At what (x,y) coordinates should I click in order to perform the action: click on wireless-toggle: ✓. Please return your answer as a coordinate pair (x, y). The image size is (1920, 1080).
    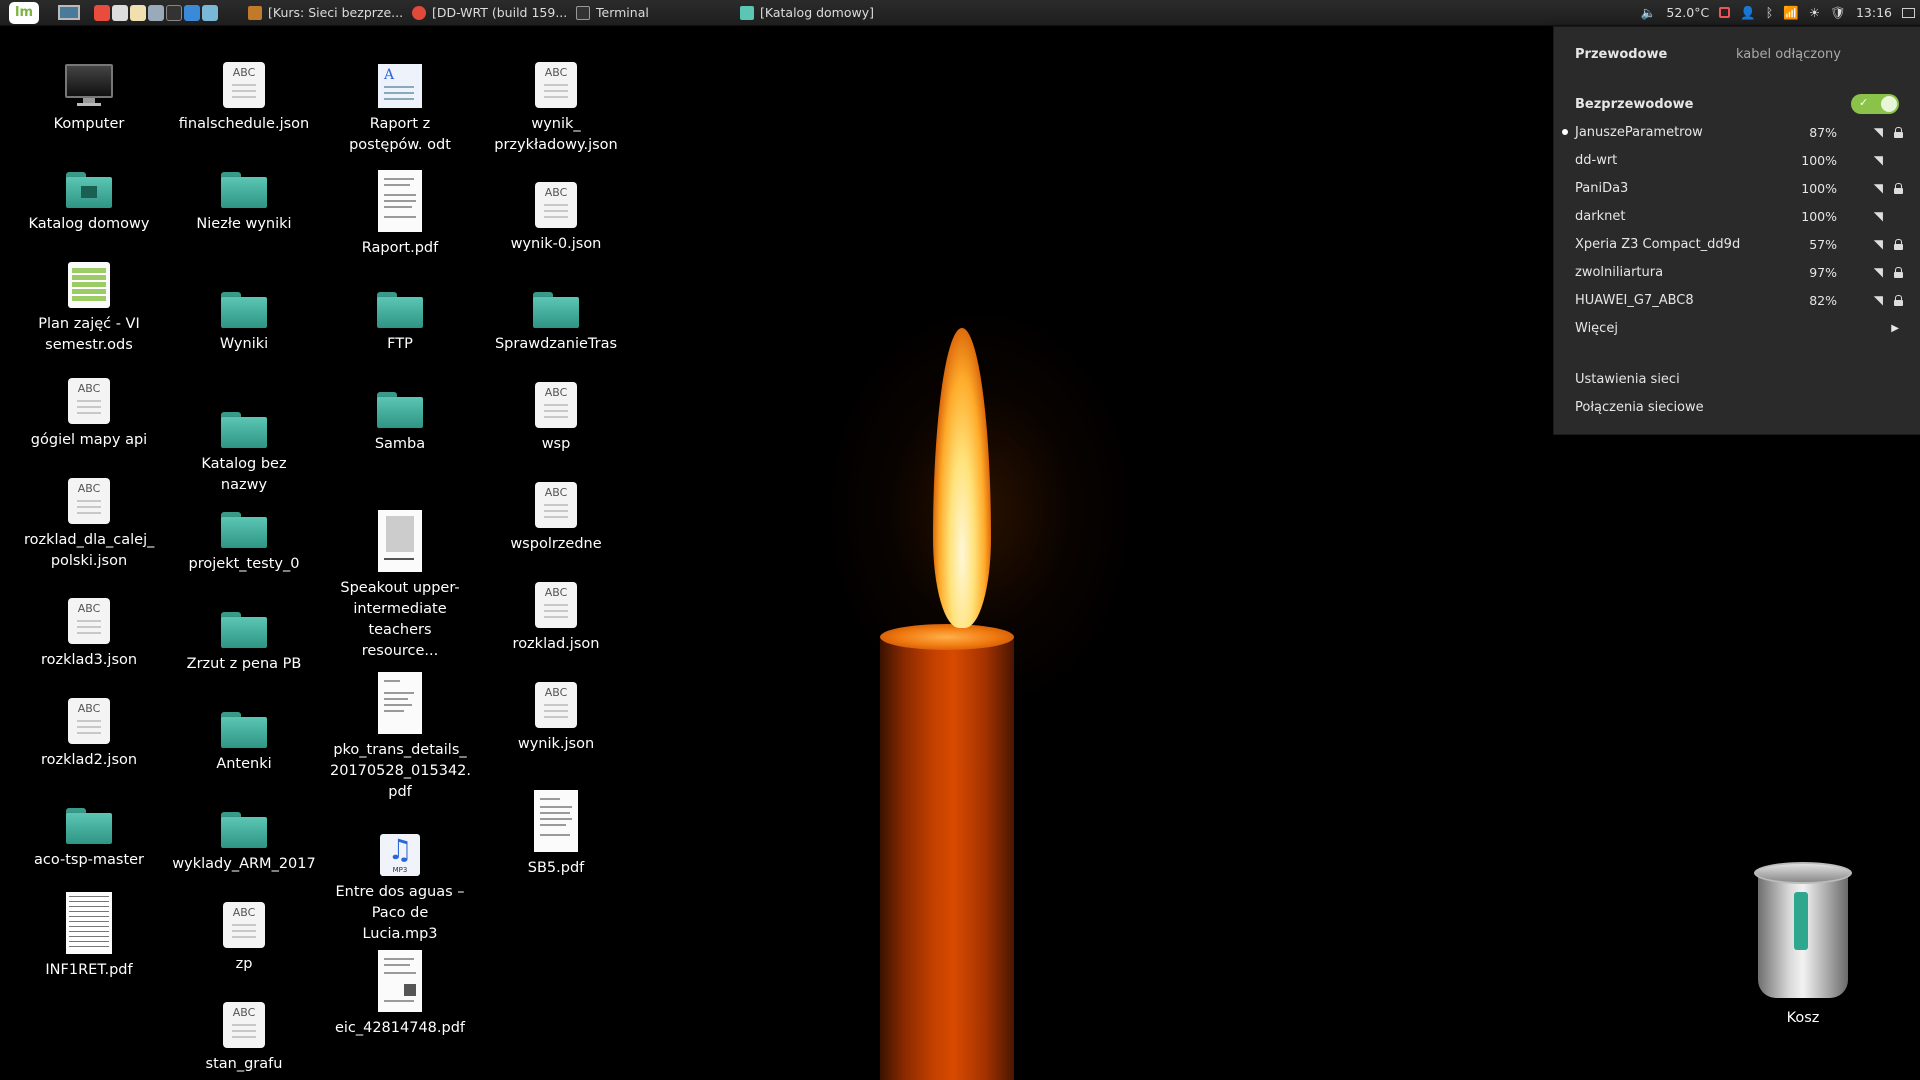
    Looking at the image, I should click on (1875, 104).